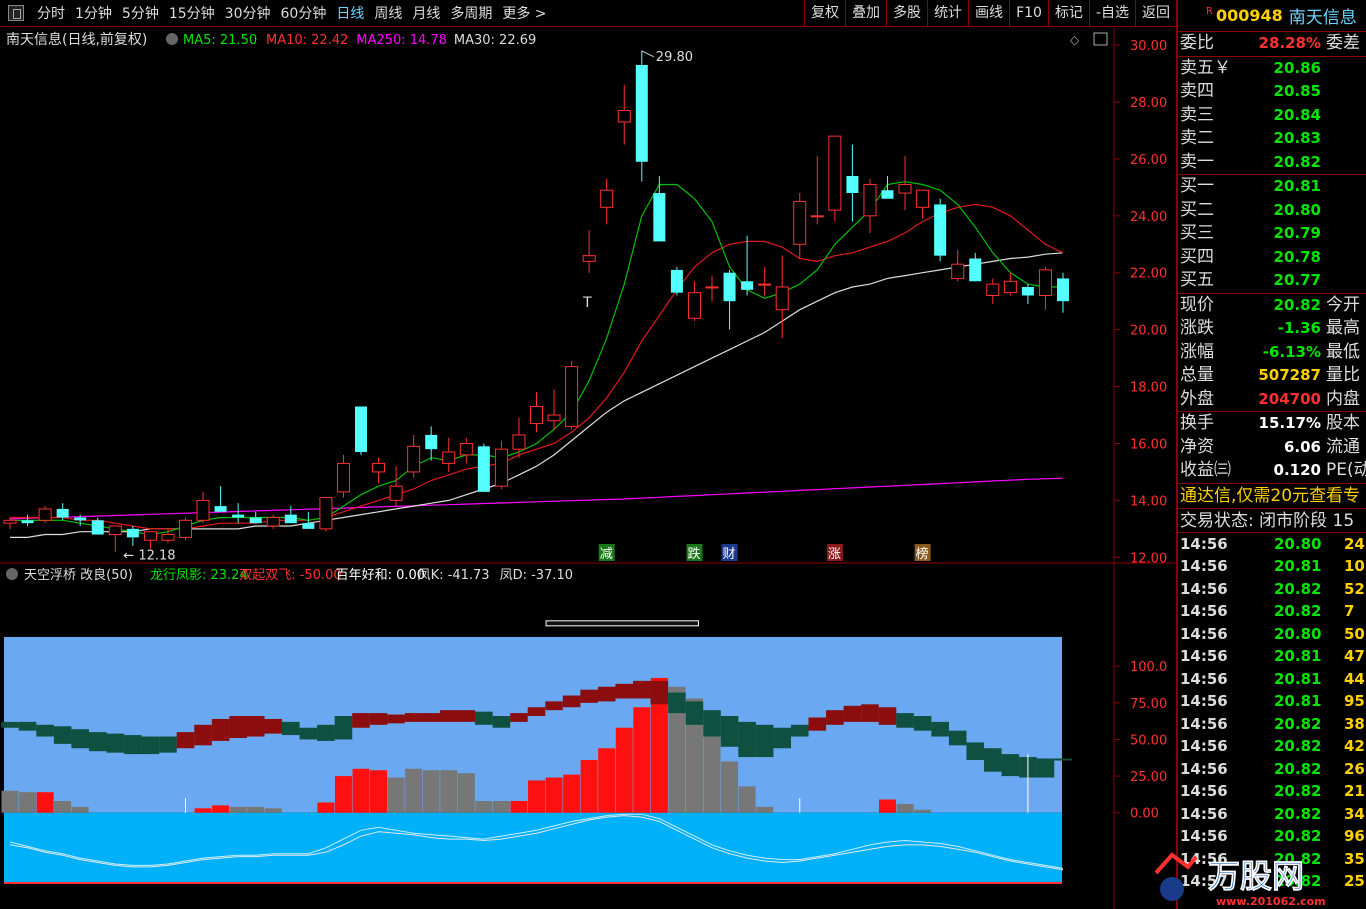  I want to click on window-menu-icon, so click(16, 13).